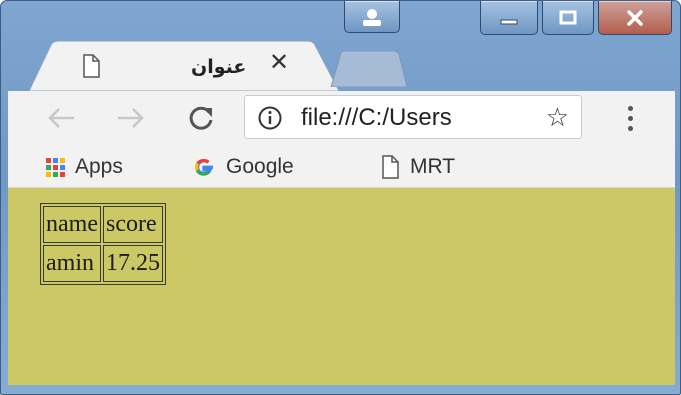 This screenshot has width=681, height=395. I want to click on arrow-left-icon, so click(61, 118).